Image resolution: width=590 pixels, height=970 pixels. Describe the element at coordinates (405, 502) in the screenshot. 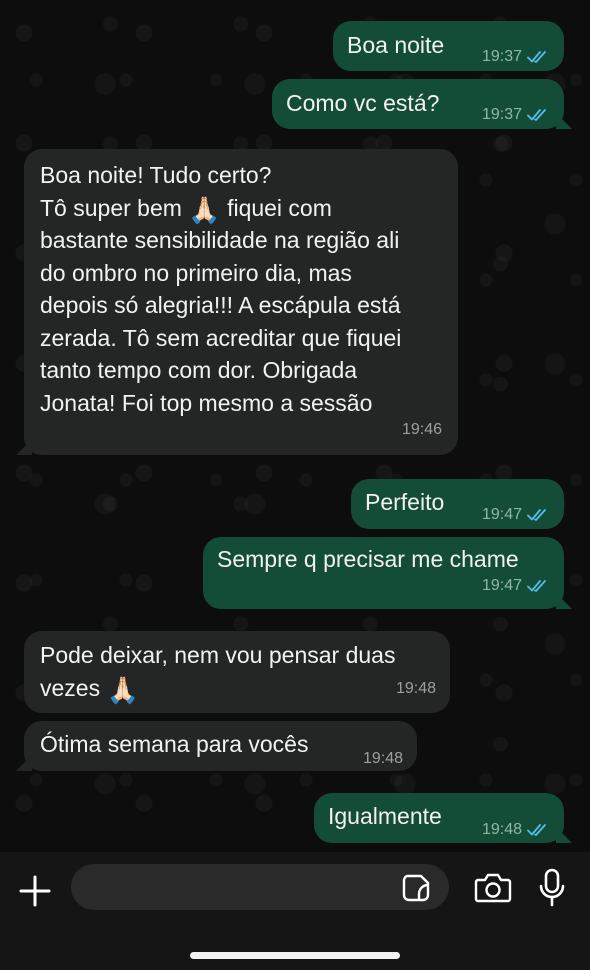

I see `message-text: Perfeito` at that location.